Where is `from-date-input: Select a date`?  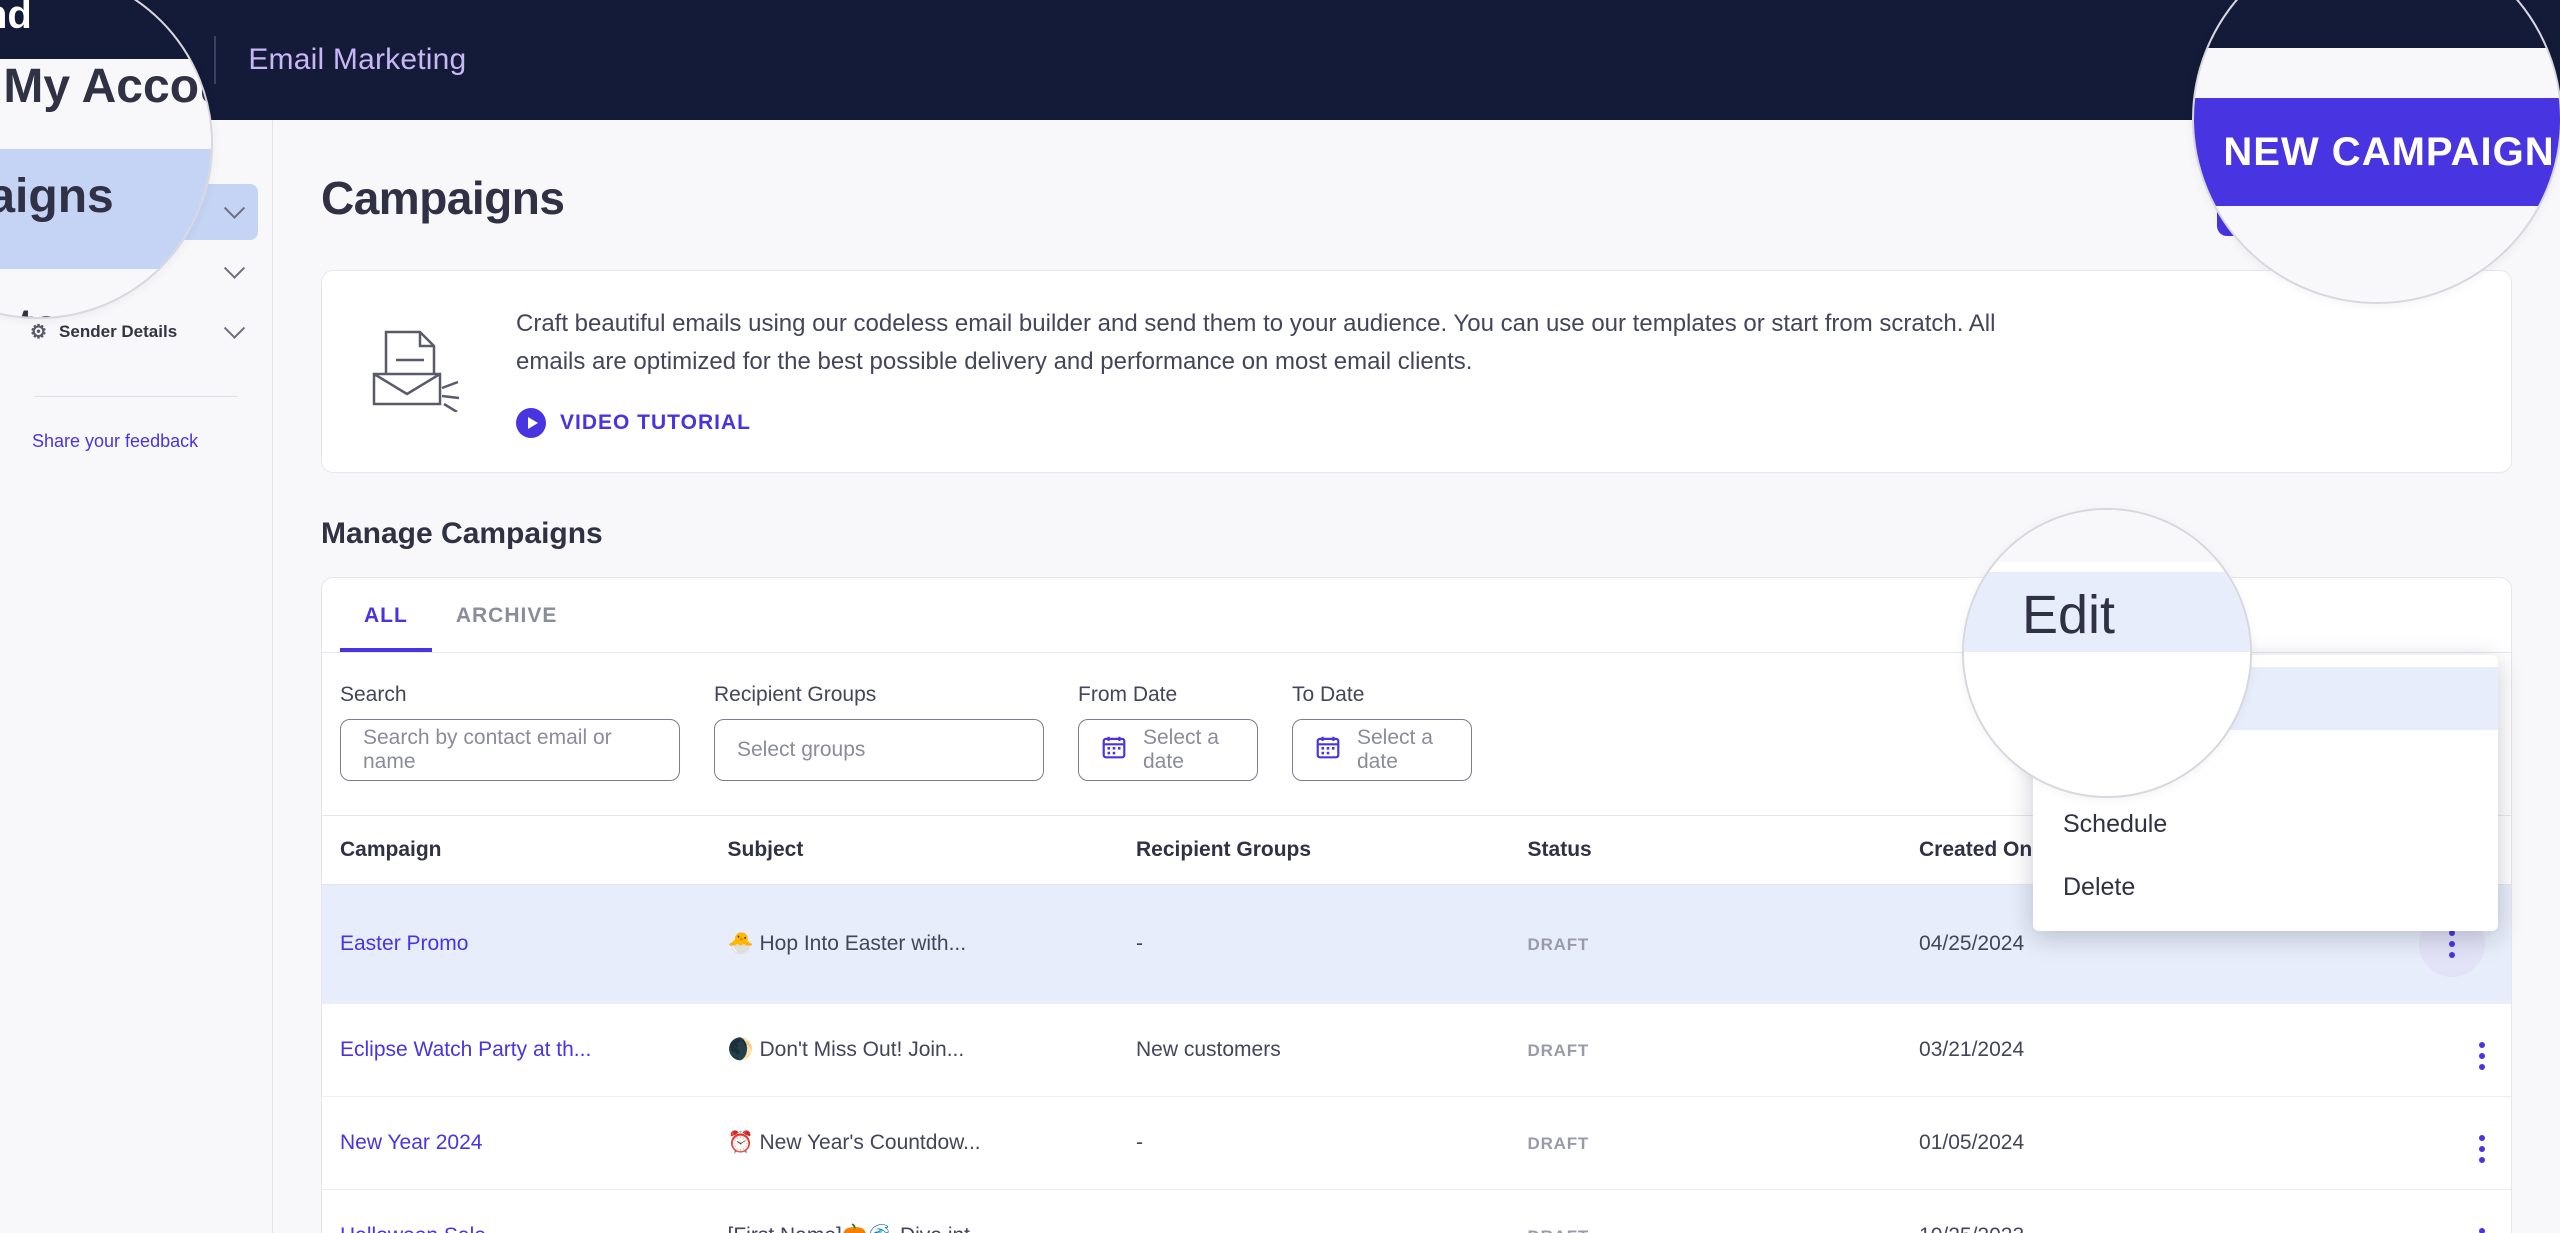
from-date-input: Select a date is located at coordinates (1168, 749).